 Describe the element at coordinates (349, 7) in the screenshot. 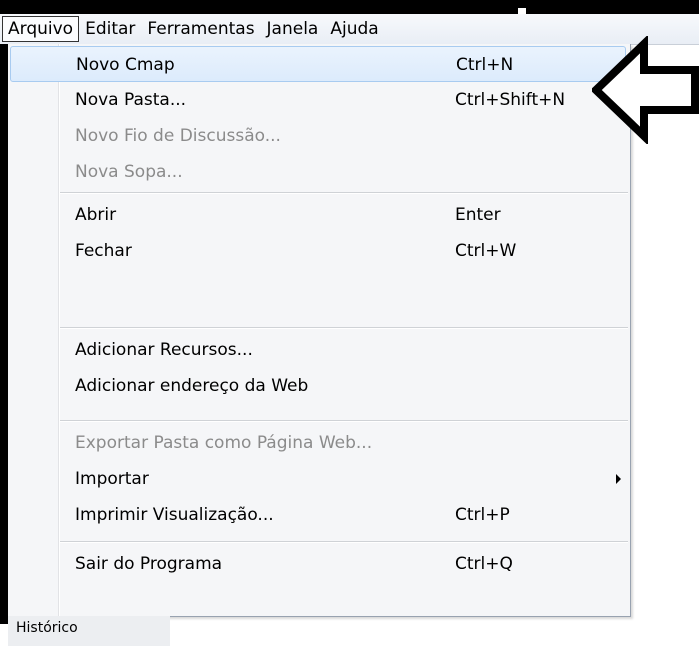

I see `top-black-band` at that location.